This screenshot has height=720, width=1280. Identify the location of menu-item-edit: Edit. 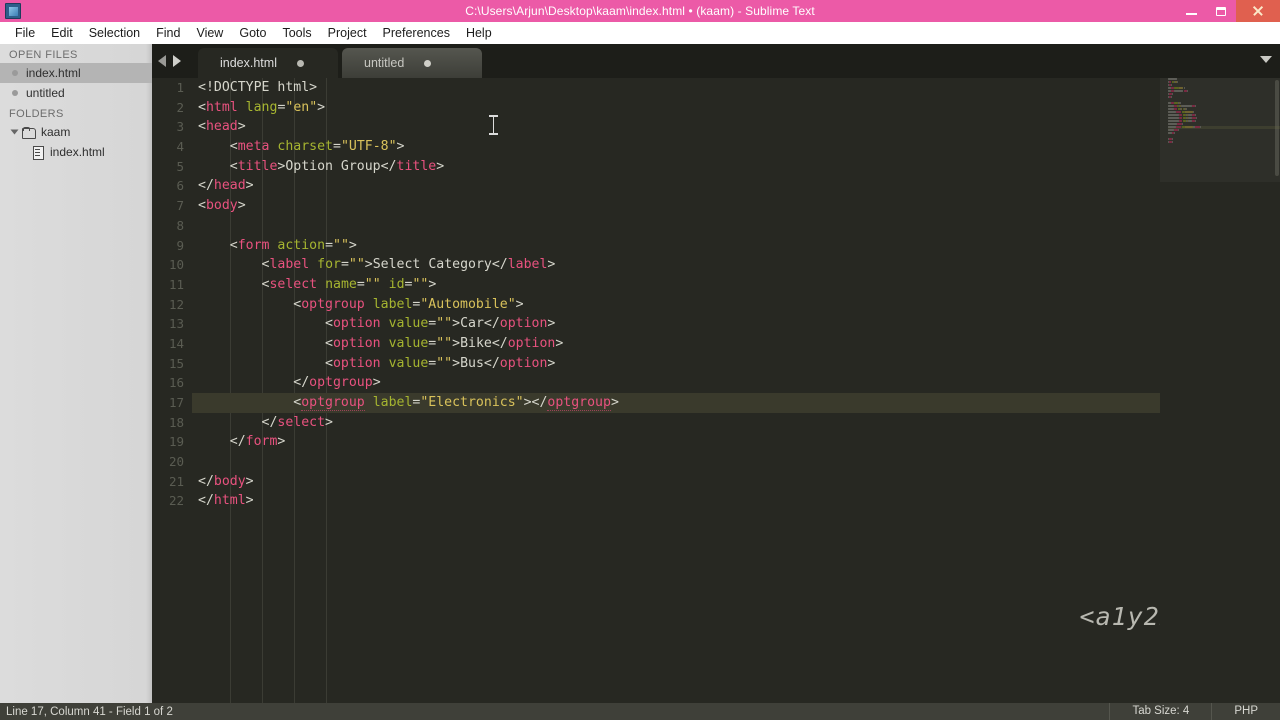
(62, 33).